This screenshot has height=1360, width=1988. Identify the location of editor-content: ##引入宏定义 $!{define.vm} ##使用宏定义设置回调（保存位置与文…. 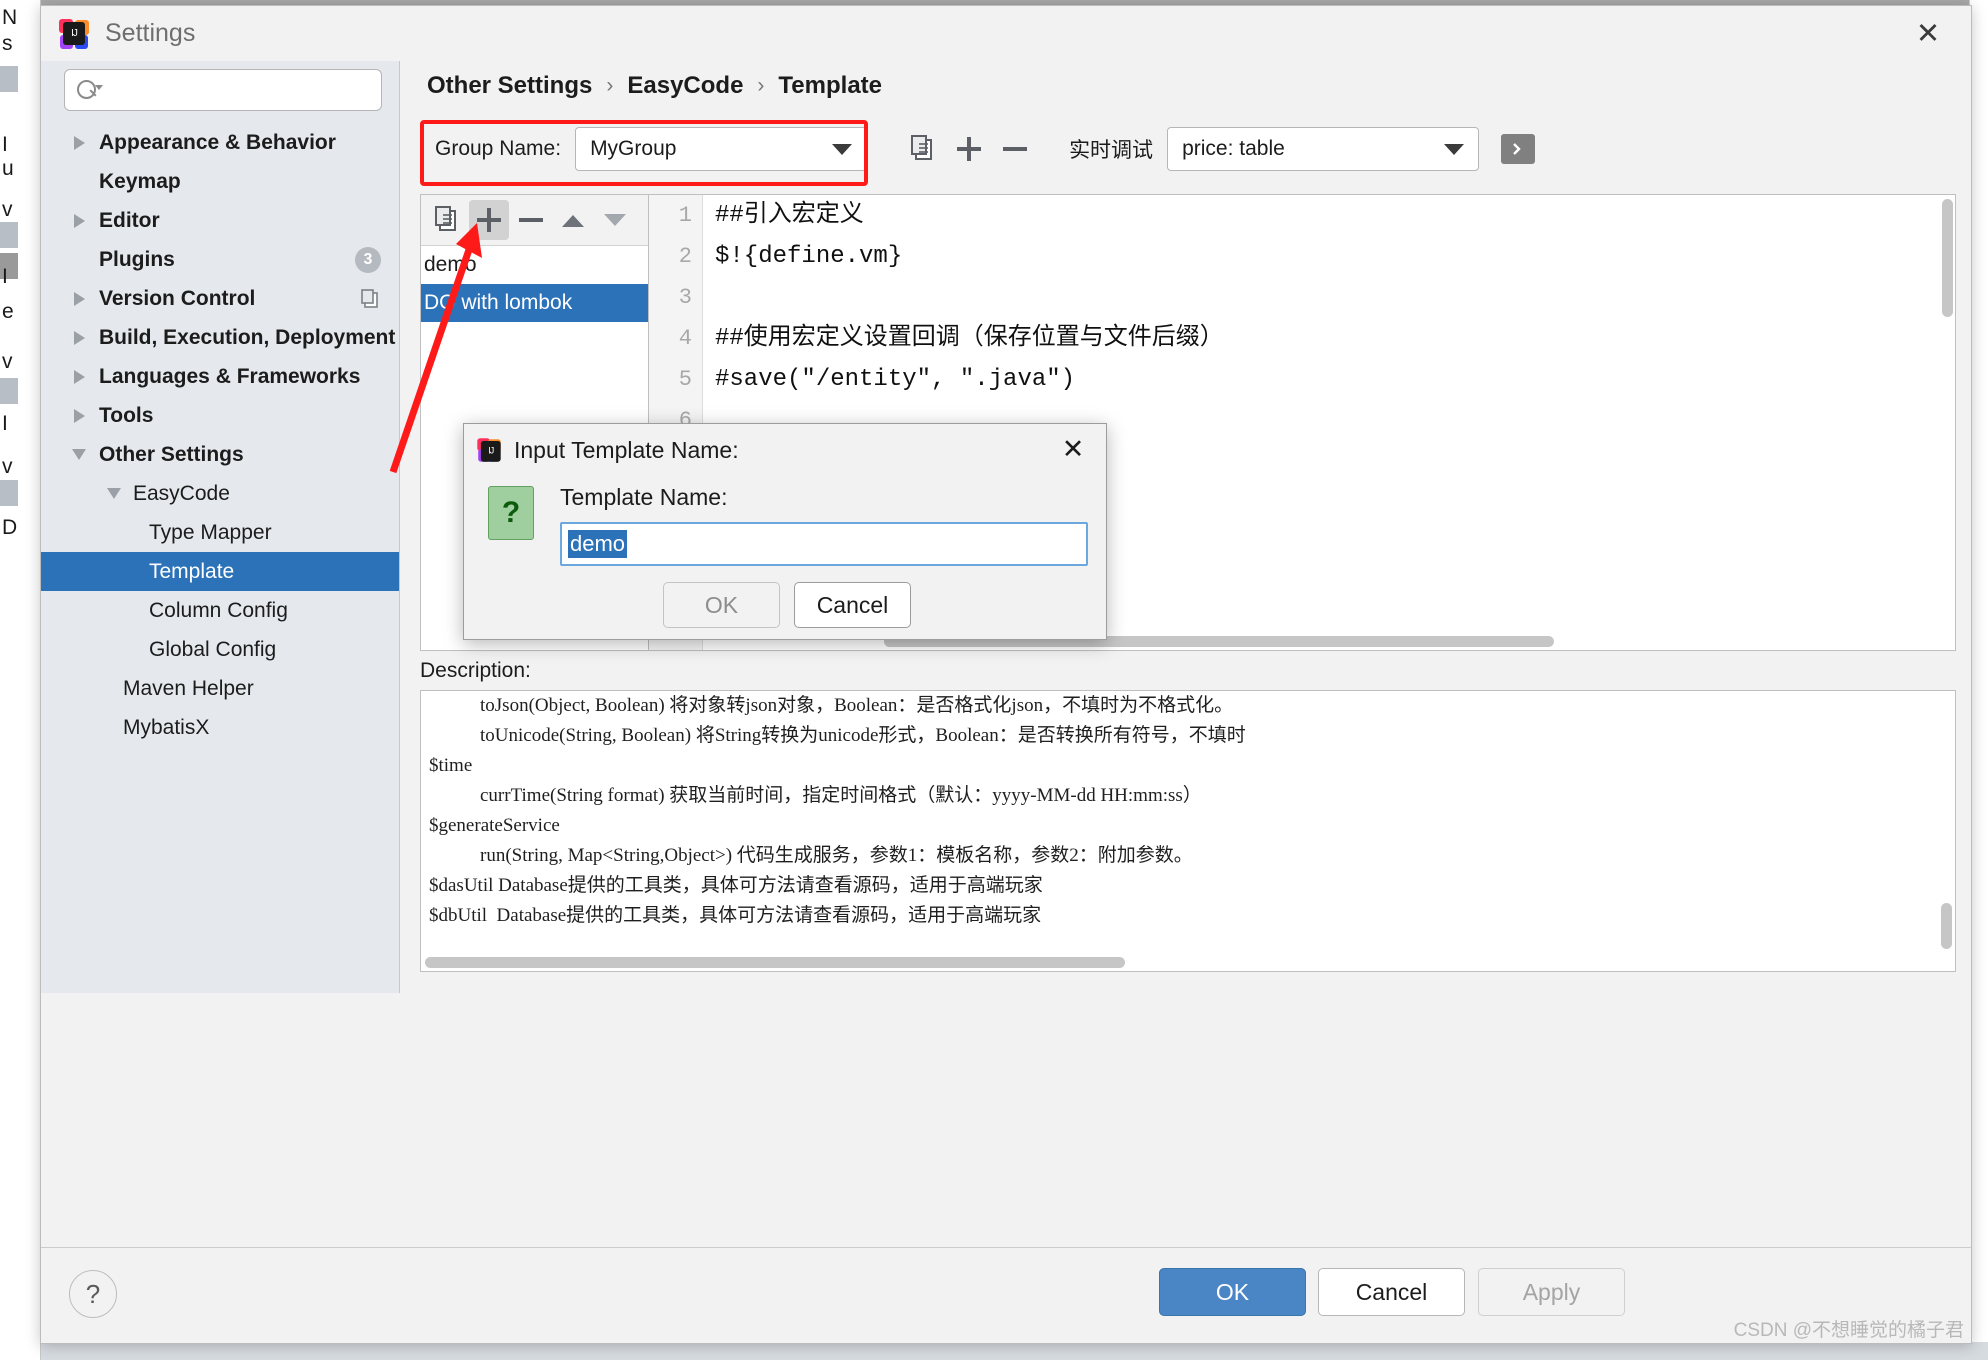
(1335, 318).